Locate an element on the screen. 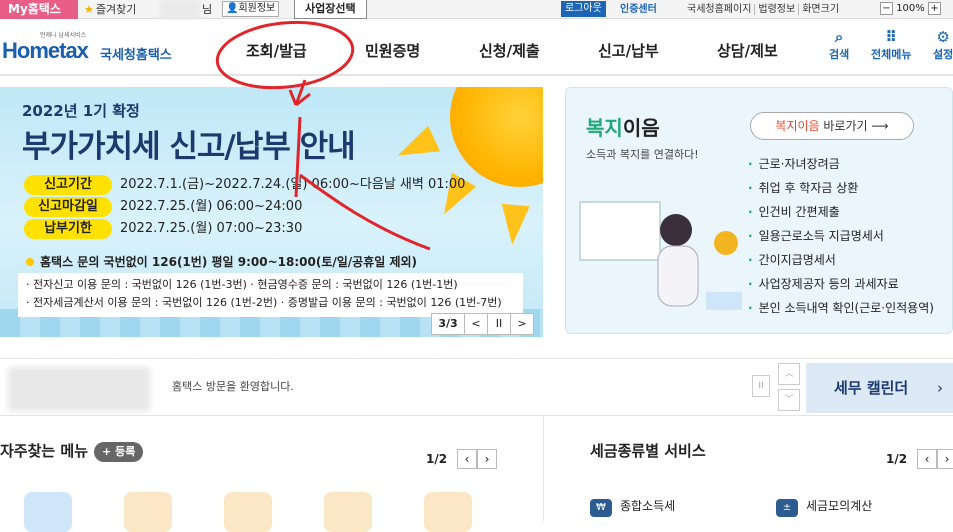 The image size is (953, 532). zoom-control: − 100% + is located at coordinates (910, 9).